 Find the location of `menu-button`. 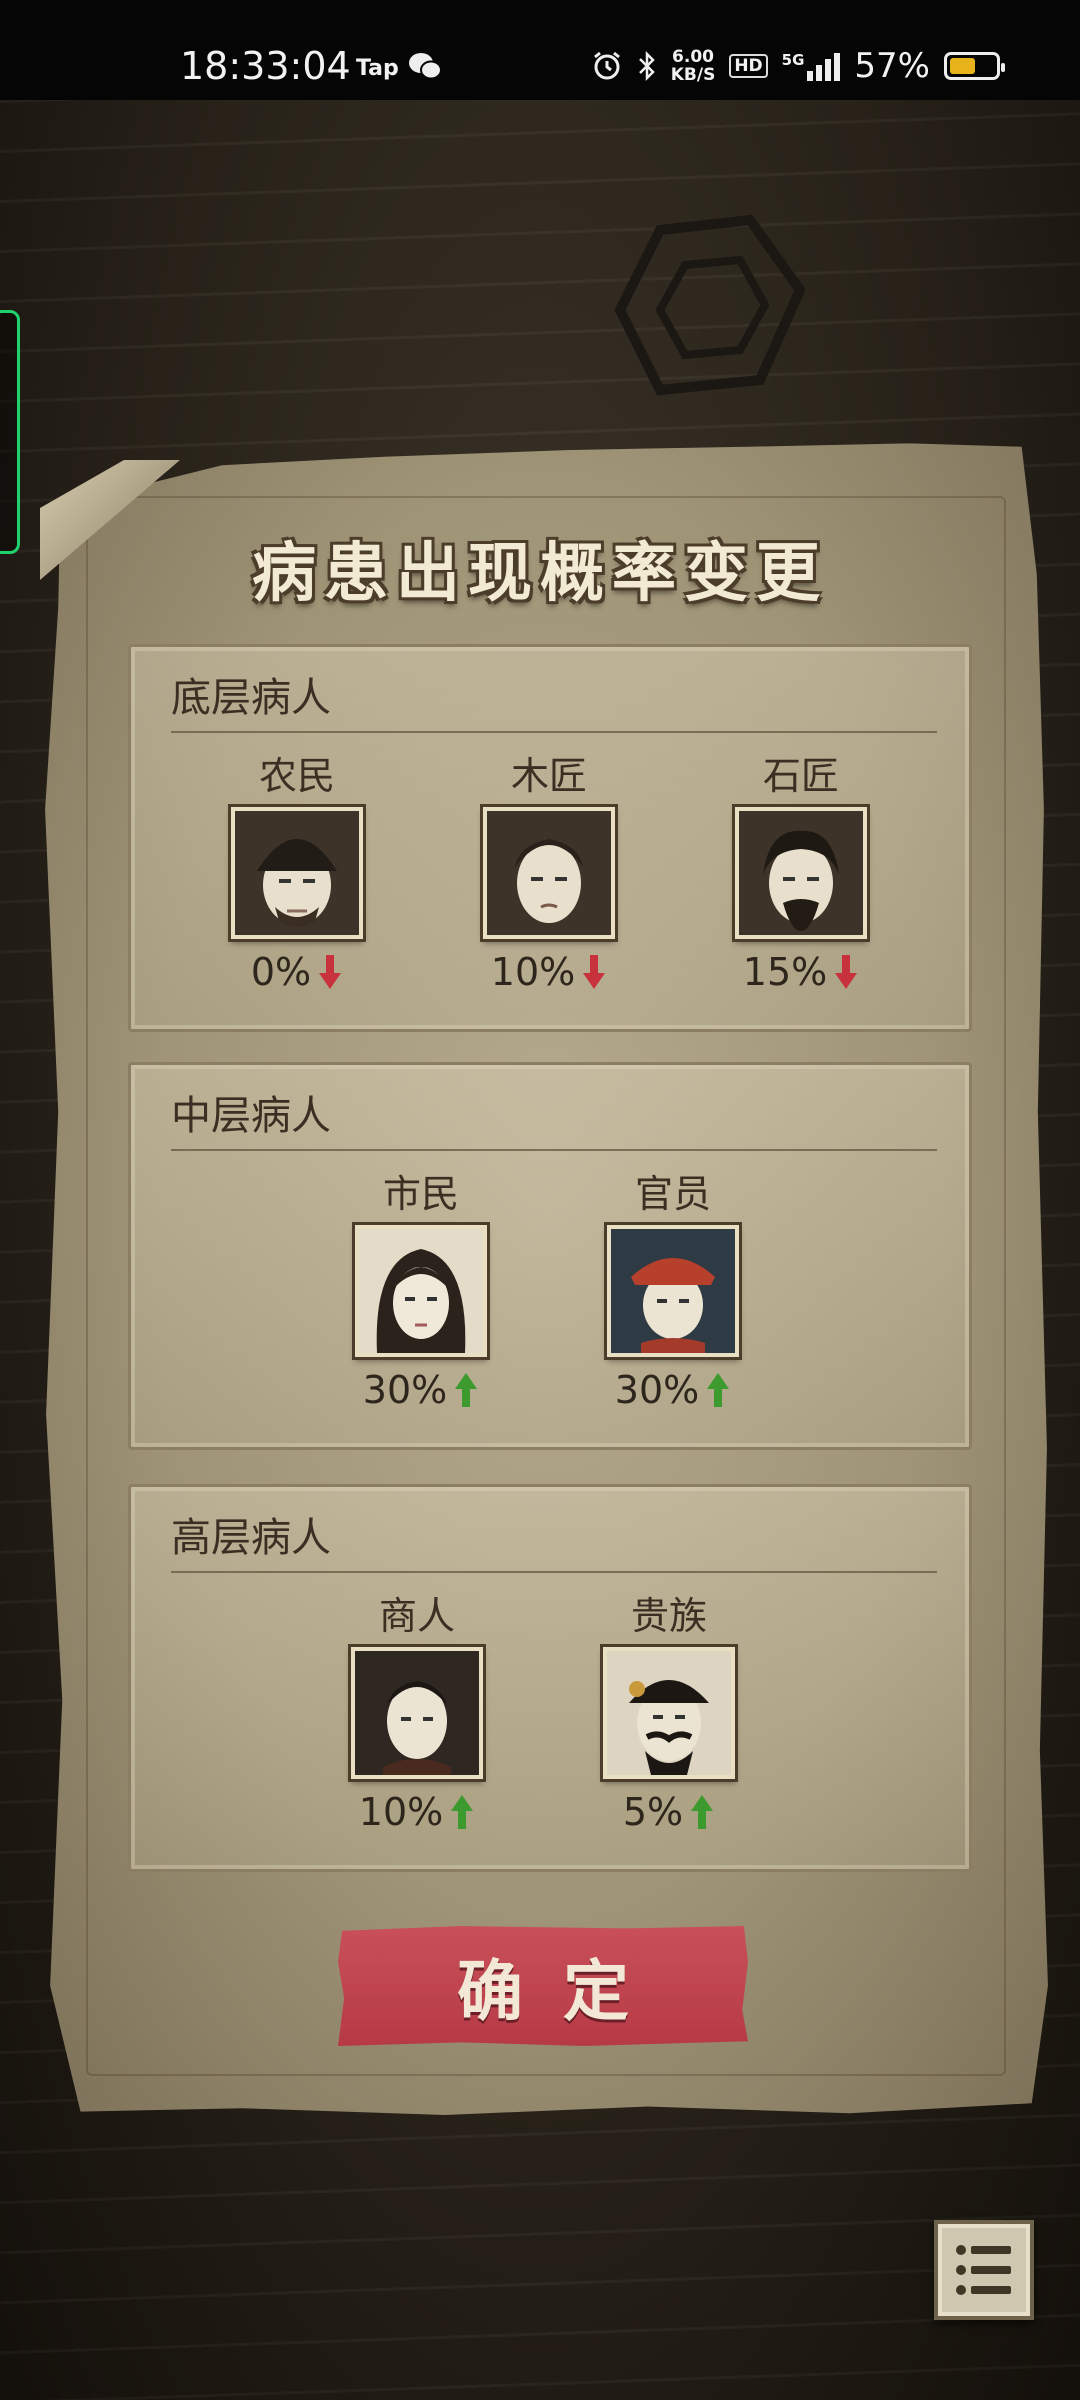

menu-button is located at coordinates (984, 2270).